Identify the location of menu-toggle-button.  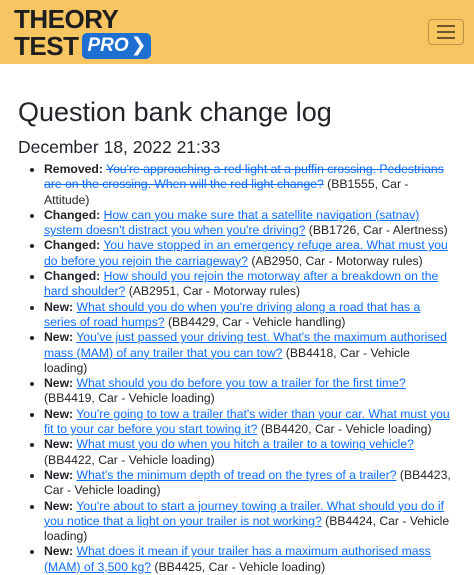
(446, 32).